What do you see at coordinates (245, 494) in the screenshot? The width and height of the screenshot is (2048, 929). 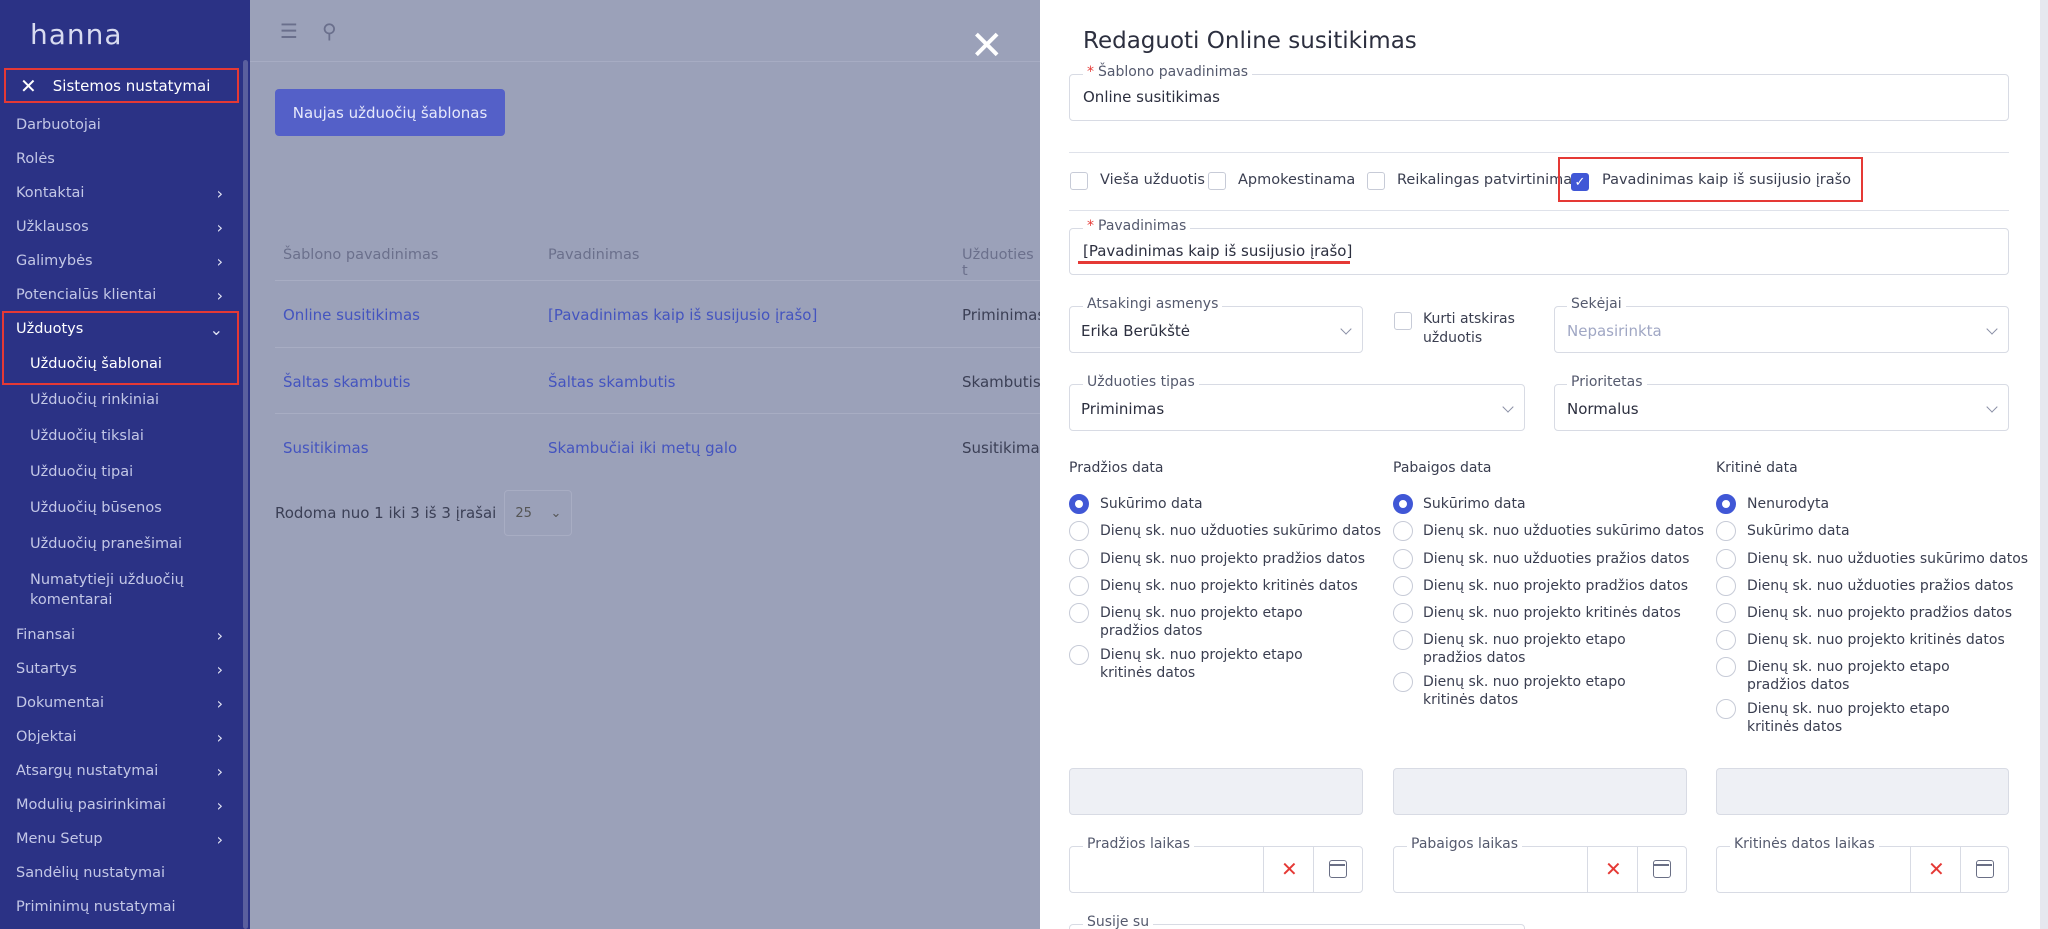 I see `sidebar-scrollbar` at bounding box center [245, 494].